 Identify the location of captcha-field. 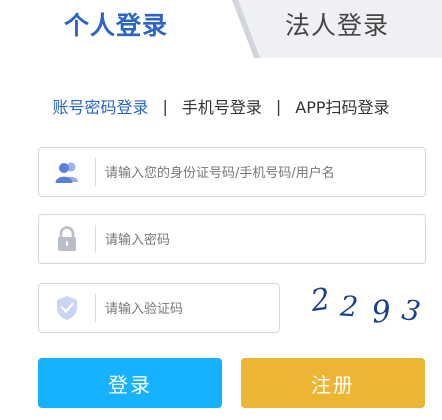
(159, 308).